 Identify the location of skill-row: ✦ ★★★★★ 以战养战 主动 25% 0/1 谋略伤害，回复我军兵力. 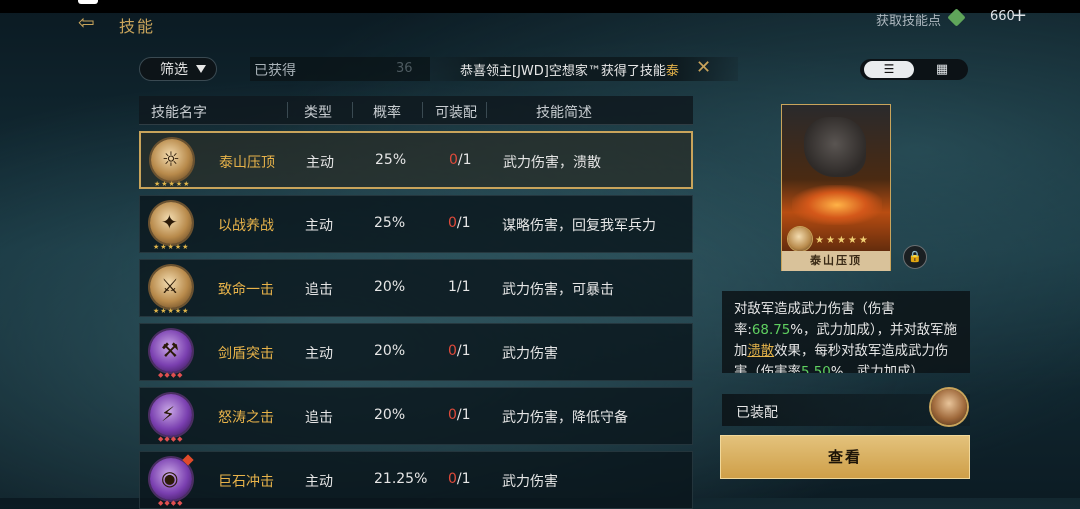
(416, 224).